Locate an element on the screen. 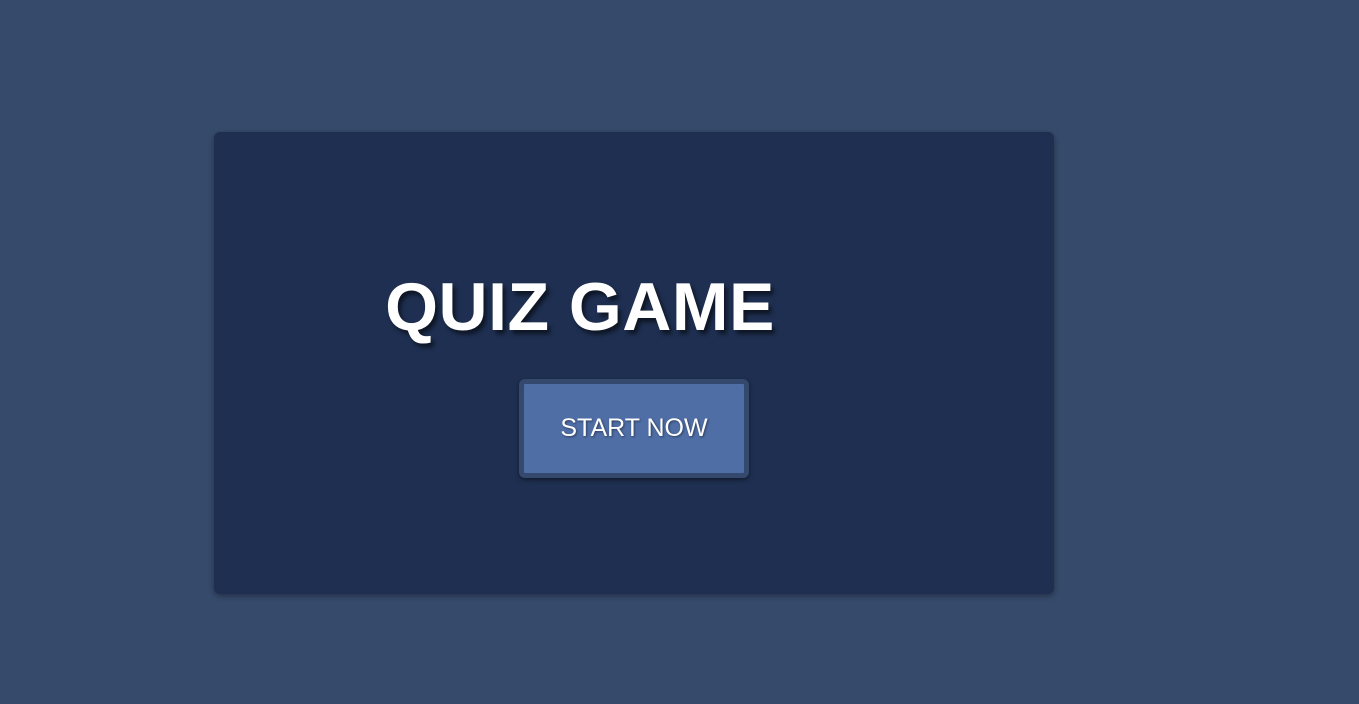 Image resolution: width=1359 pixels, height=704 pixels. start-now-button: START NOW is located at coordinates (634, 428).